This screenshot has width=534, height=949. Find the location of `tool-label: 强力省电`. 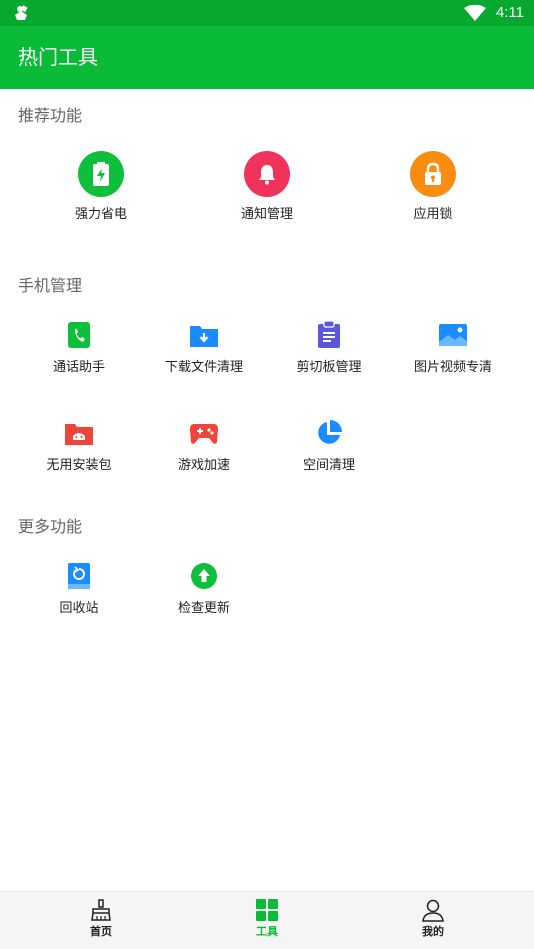

tool-label: 强力省电 is located at coordinates (100, 214).